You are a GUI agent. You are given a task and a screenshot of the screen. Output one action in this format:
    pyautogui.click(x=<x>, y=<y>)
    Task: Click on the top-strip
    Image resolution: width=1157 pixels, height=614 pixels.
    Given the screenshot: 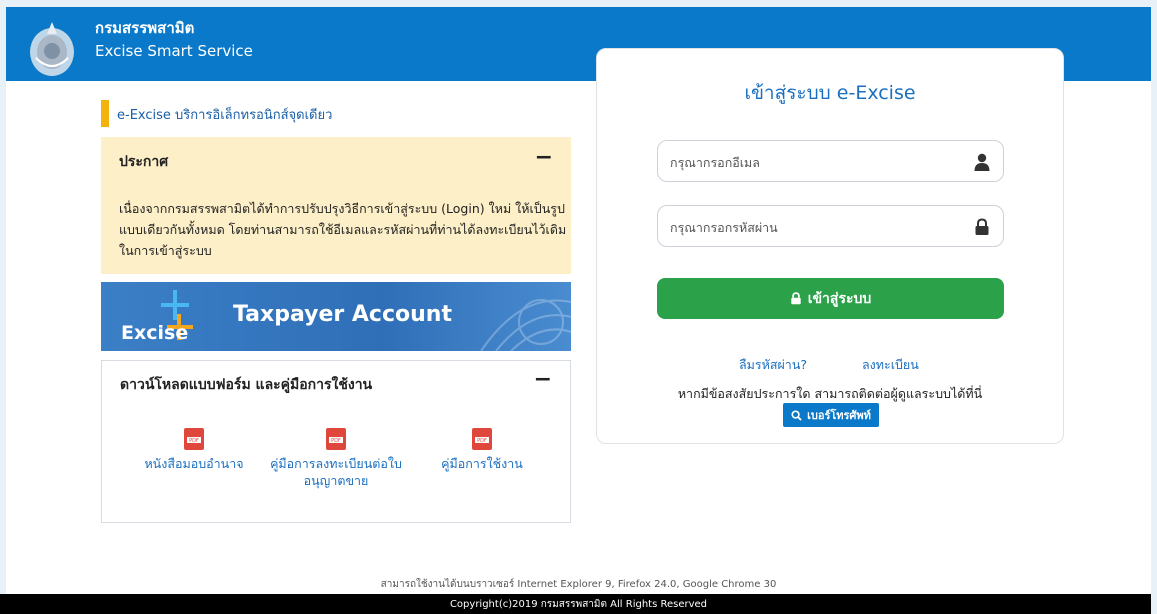 What is the action you would take?
    pyautogui.click(x=578, y=3)
    